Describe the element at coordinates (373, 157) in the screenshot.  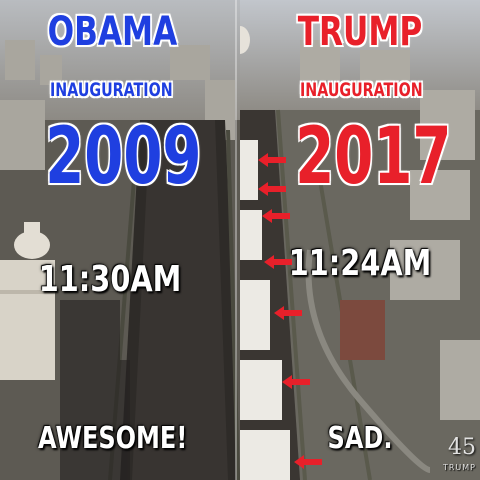
I see `right-year-caption: 2017` at that location.